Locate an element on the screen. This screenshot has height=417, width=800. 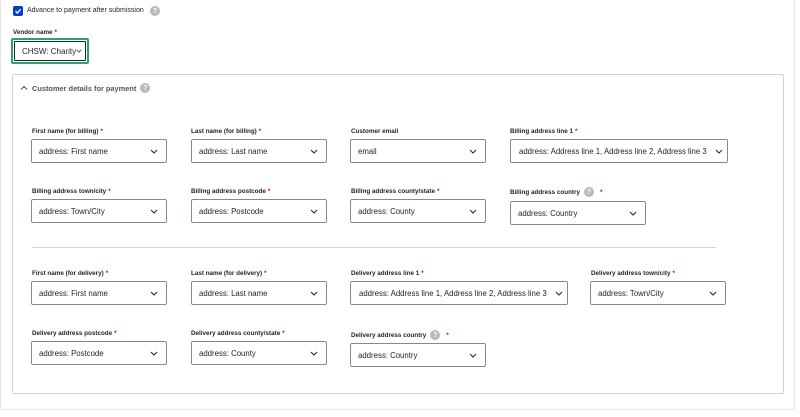
billing-first-name-label: First name (for billing) * is located at coordinates (67, 131).